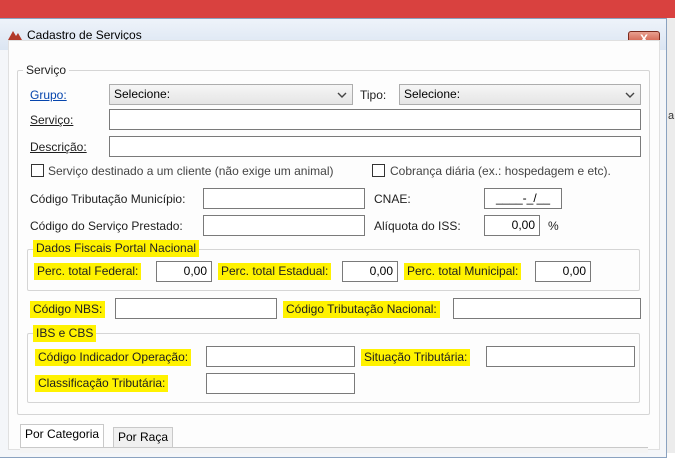 The image size is (675, 458). I want to click on cod-trib-nacional-input, so click(547, 308).